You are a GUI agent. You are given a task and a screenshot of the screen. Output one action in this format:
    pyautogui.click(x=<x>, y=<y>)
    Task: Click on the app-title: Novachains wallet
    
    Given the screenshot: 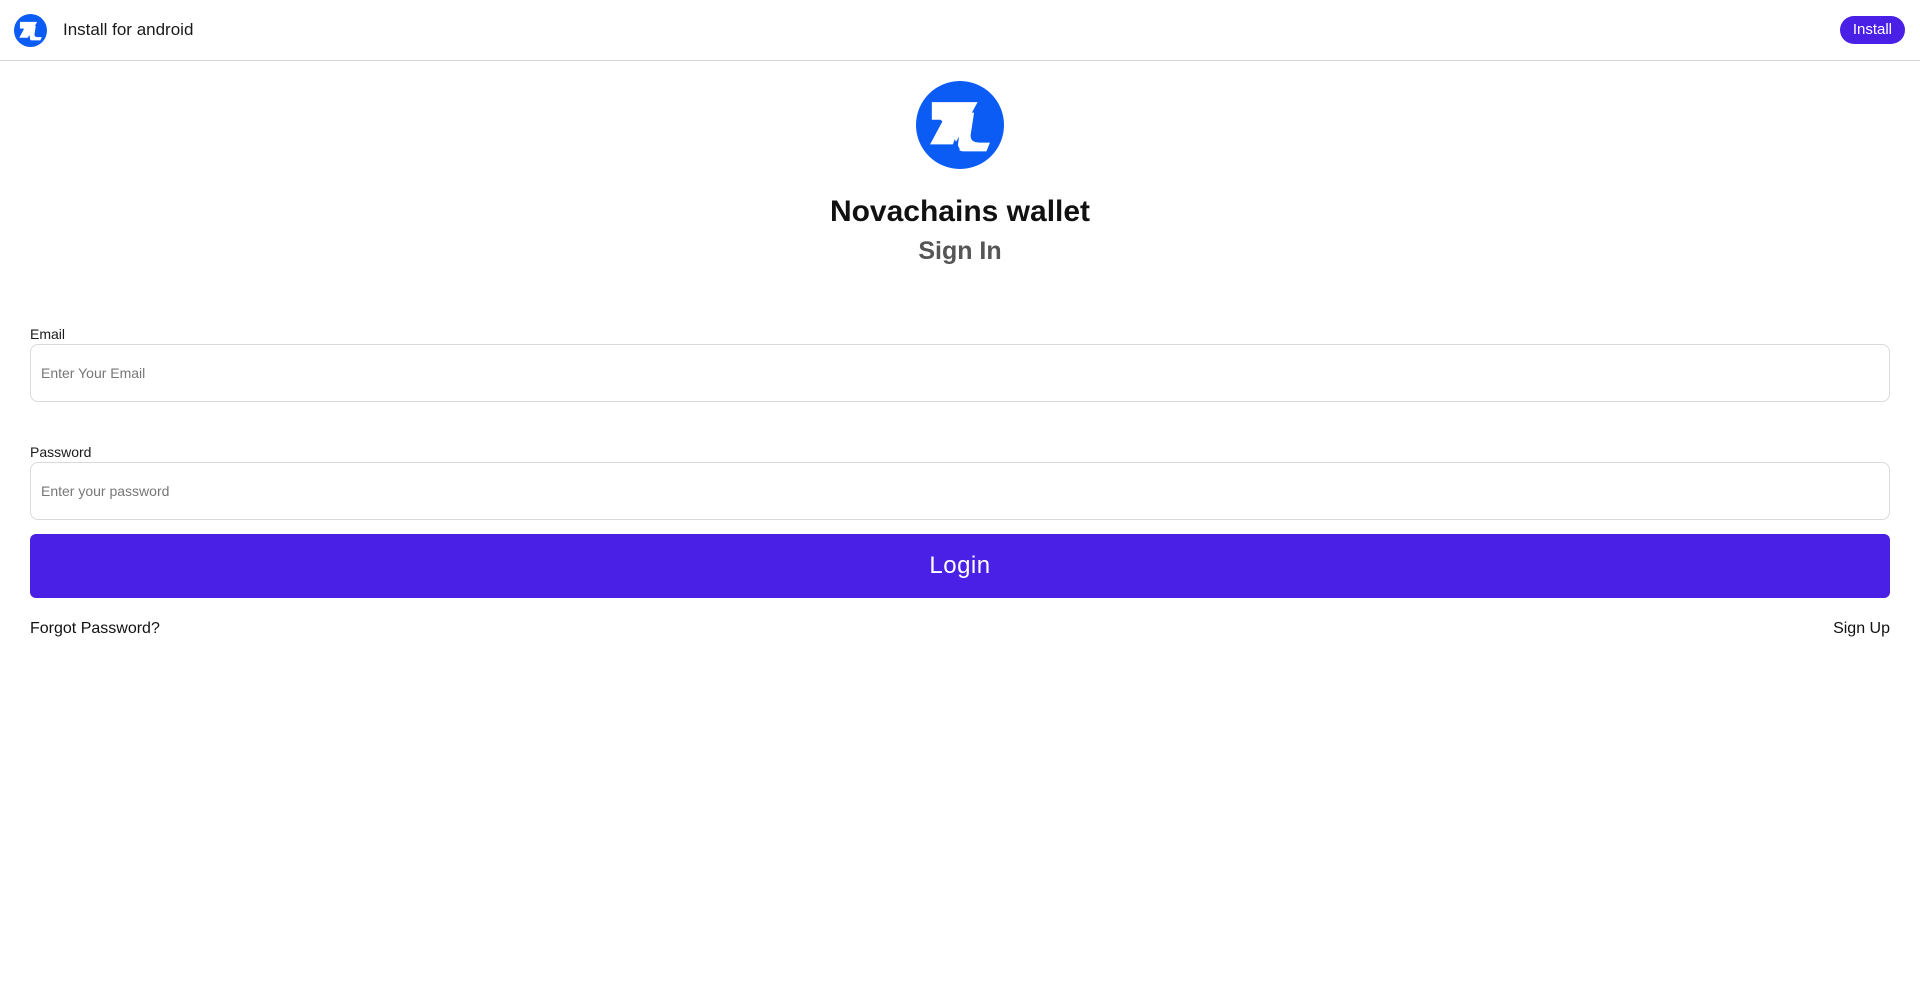 What is the action you would take?
    pyautogui.click(x=960, y=211)
    